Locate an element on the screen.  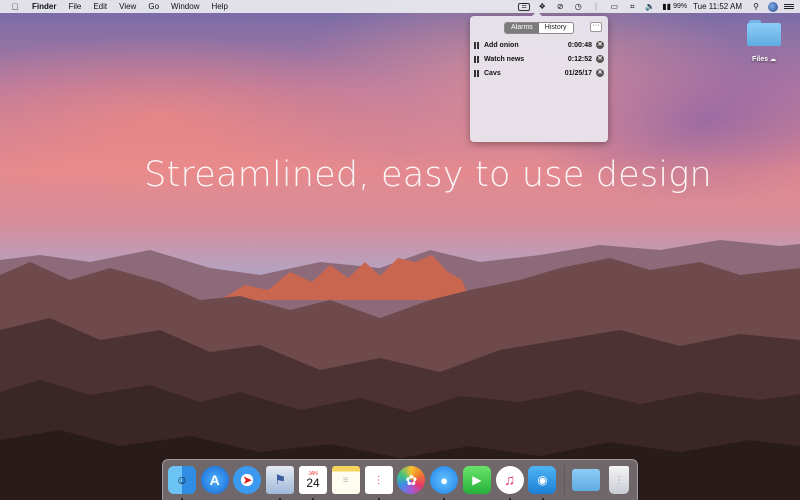
dock-separator is located at coordinates (565, 480).